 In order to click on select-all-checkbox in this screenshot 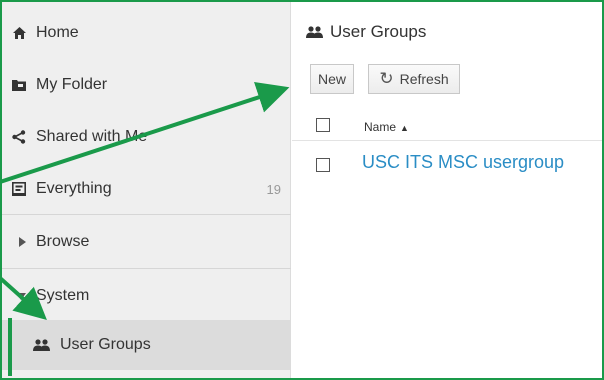, I will do `click(323, 125)`.